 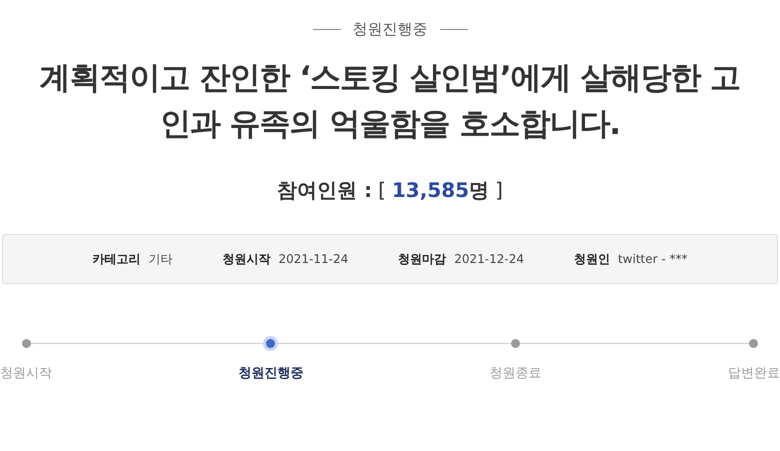 I want to click on info-value: 기타, so click(x=160, y=259).